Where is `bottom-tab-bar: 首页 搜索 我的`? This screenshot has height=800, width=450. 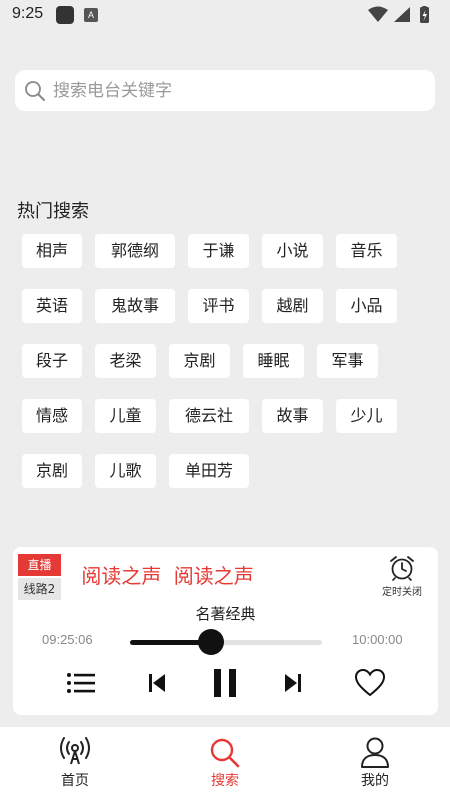 bottom-tab-bar: 首页 搜索 我的 is located at coordinates (225, 763).